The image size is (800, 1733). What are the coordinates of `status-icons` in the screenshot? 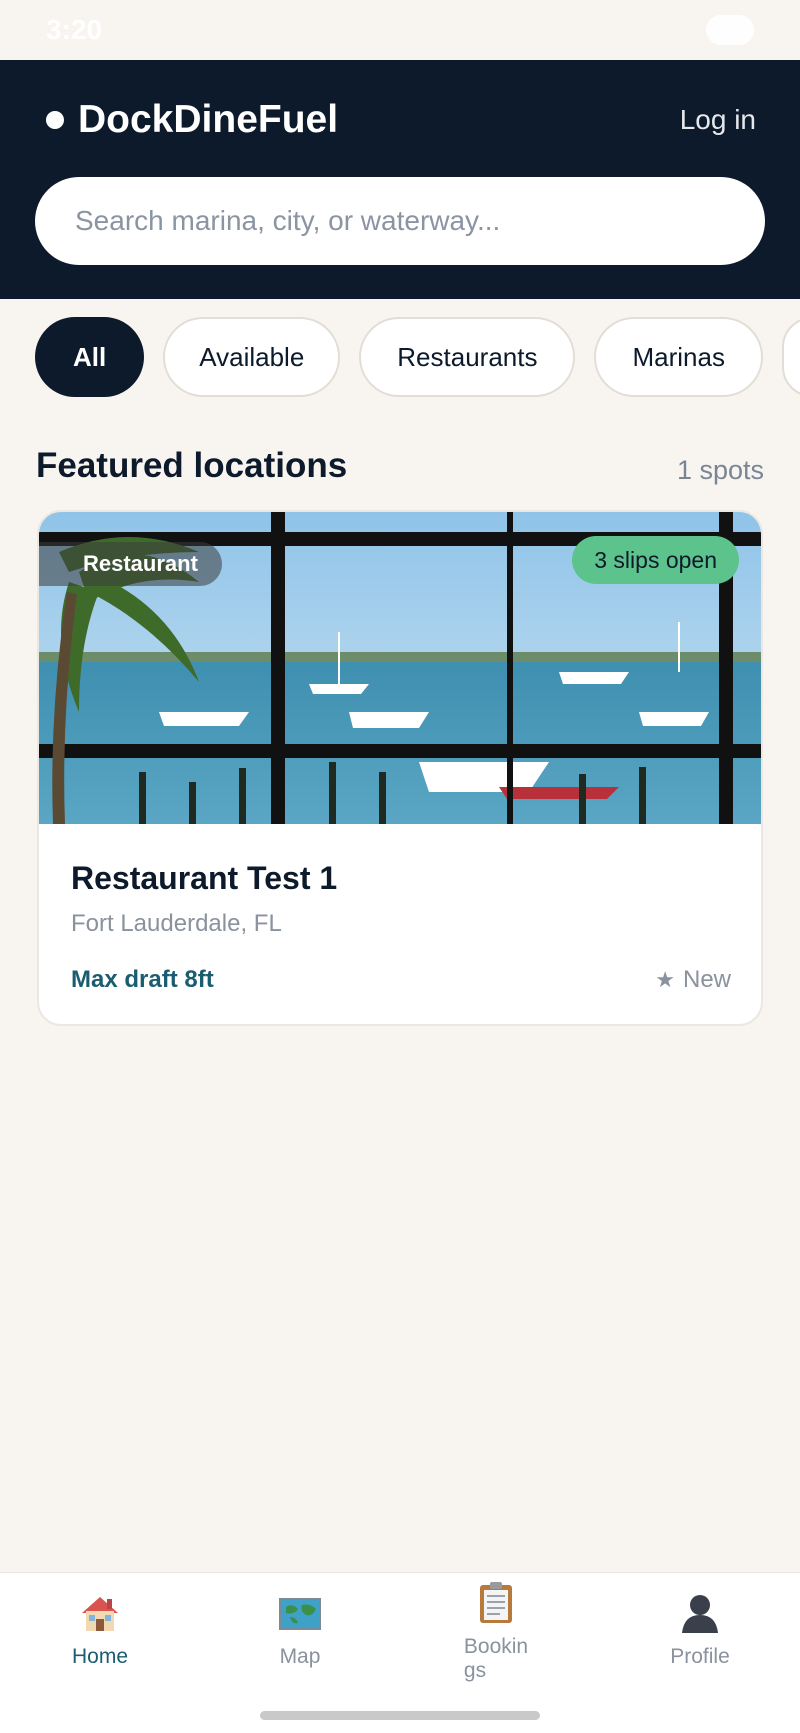 It's located at (730, 30).